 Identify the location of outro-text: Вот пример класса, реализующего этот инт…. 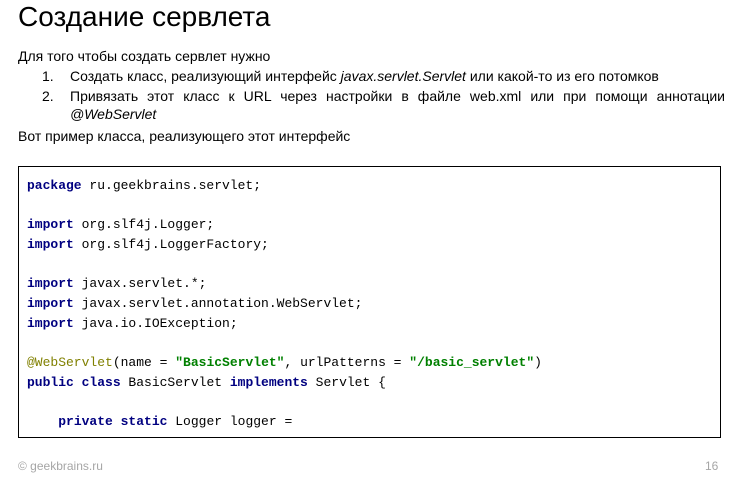
(184, 136).